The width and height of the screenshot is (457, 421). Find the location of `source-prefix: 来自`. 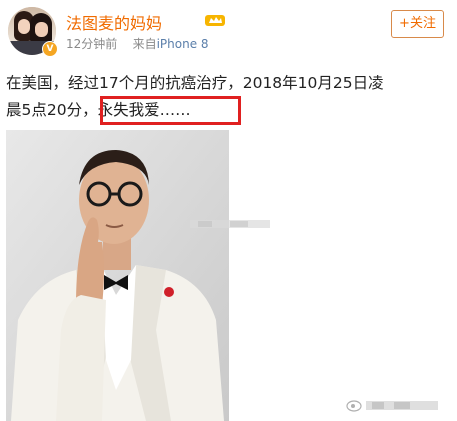

source-prefix: 来自 is located at coordinates (144, 44).